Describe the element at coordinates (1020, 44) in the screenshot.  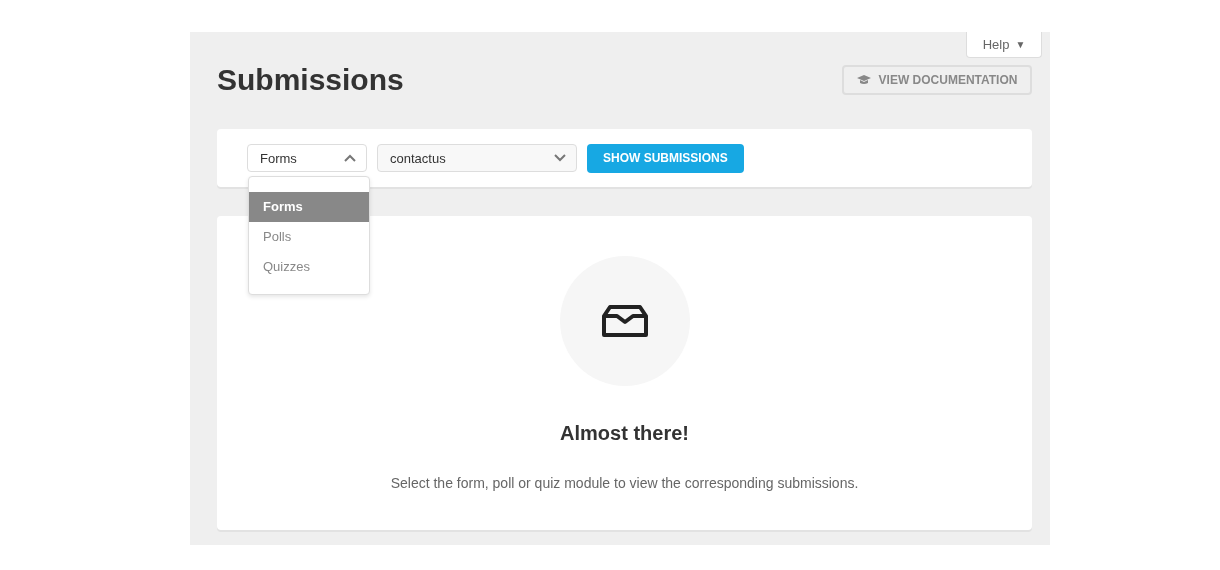
I see `caret-icon: ▼` at that location.